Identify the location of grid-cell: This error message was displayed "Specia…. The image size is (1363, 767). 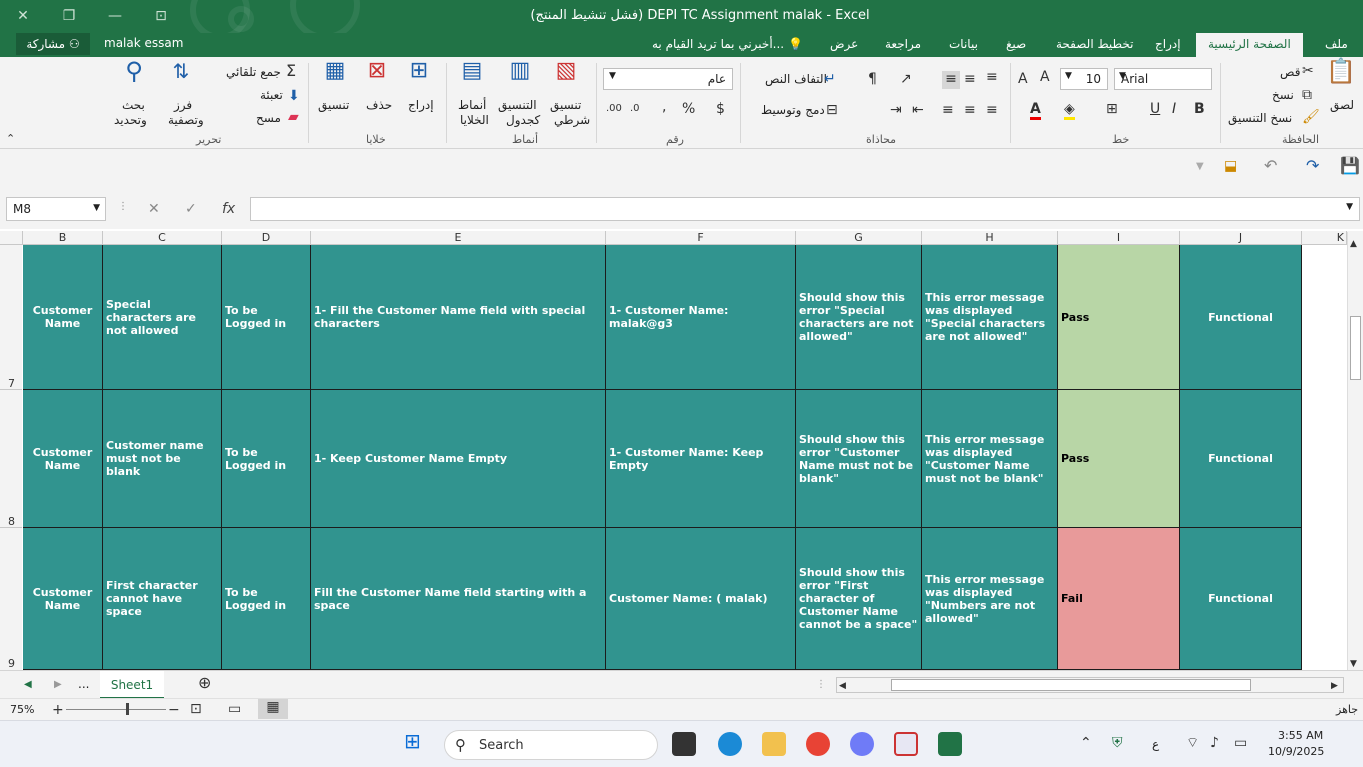
(990, 317).